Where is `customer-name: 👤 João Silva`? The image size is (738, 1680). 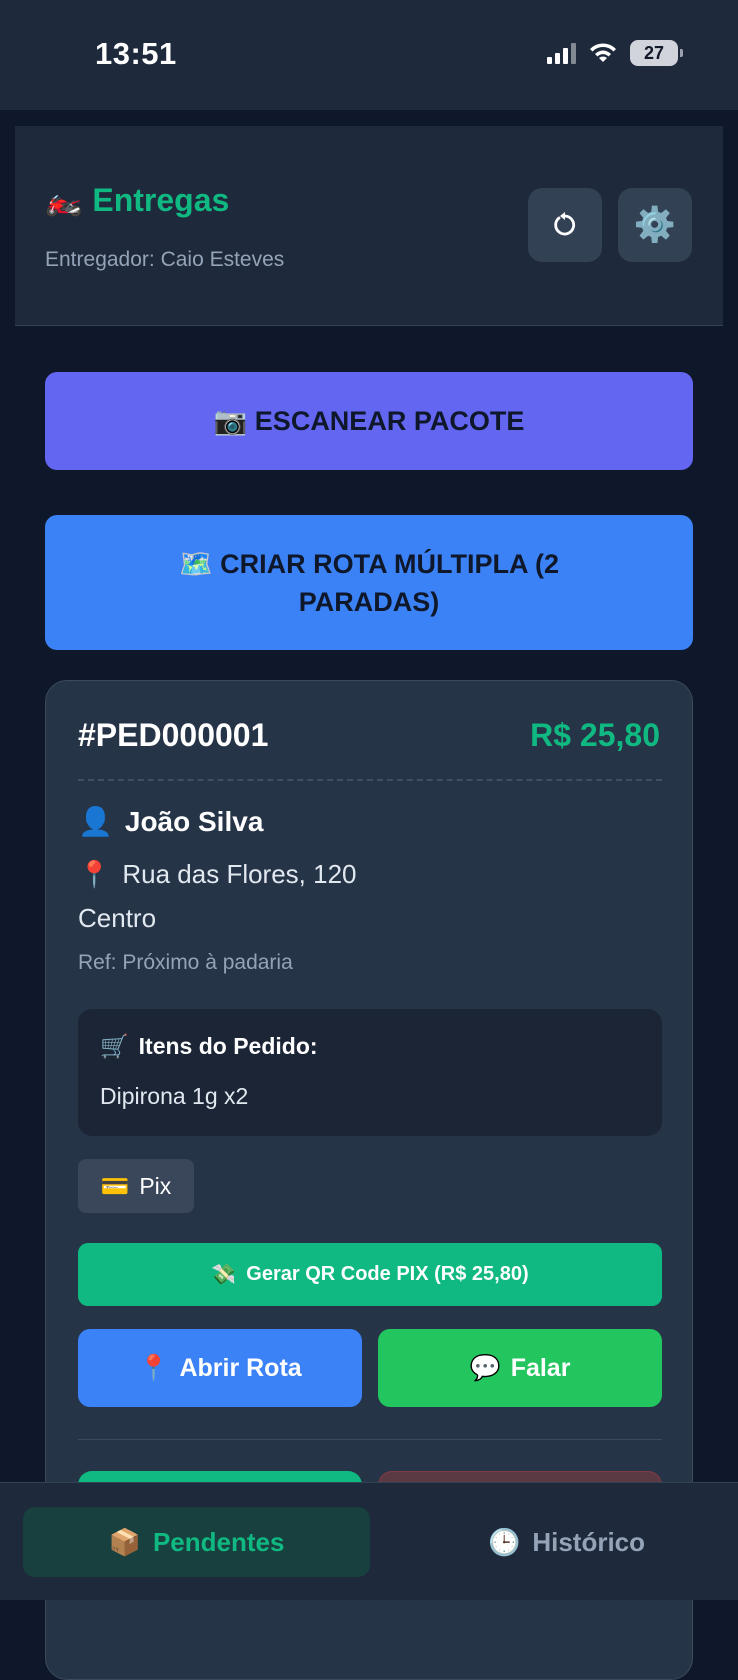
customer-name: 👤 João Silva is located at coordinates (170, 821).